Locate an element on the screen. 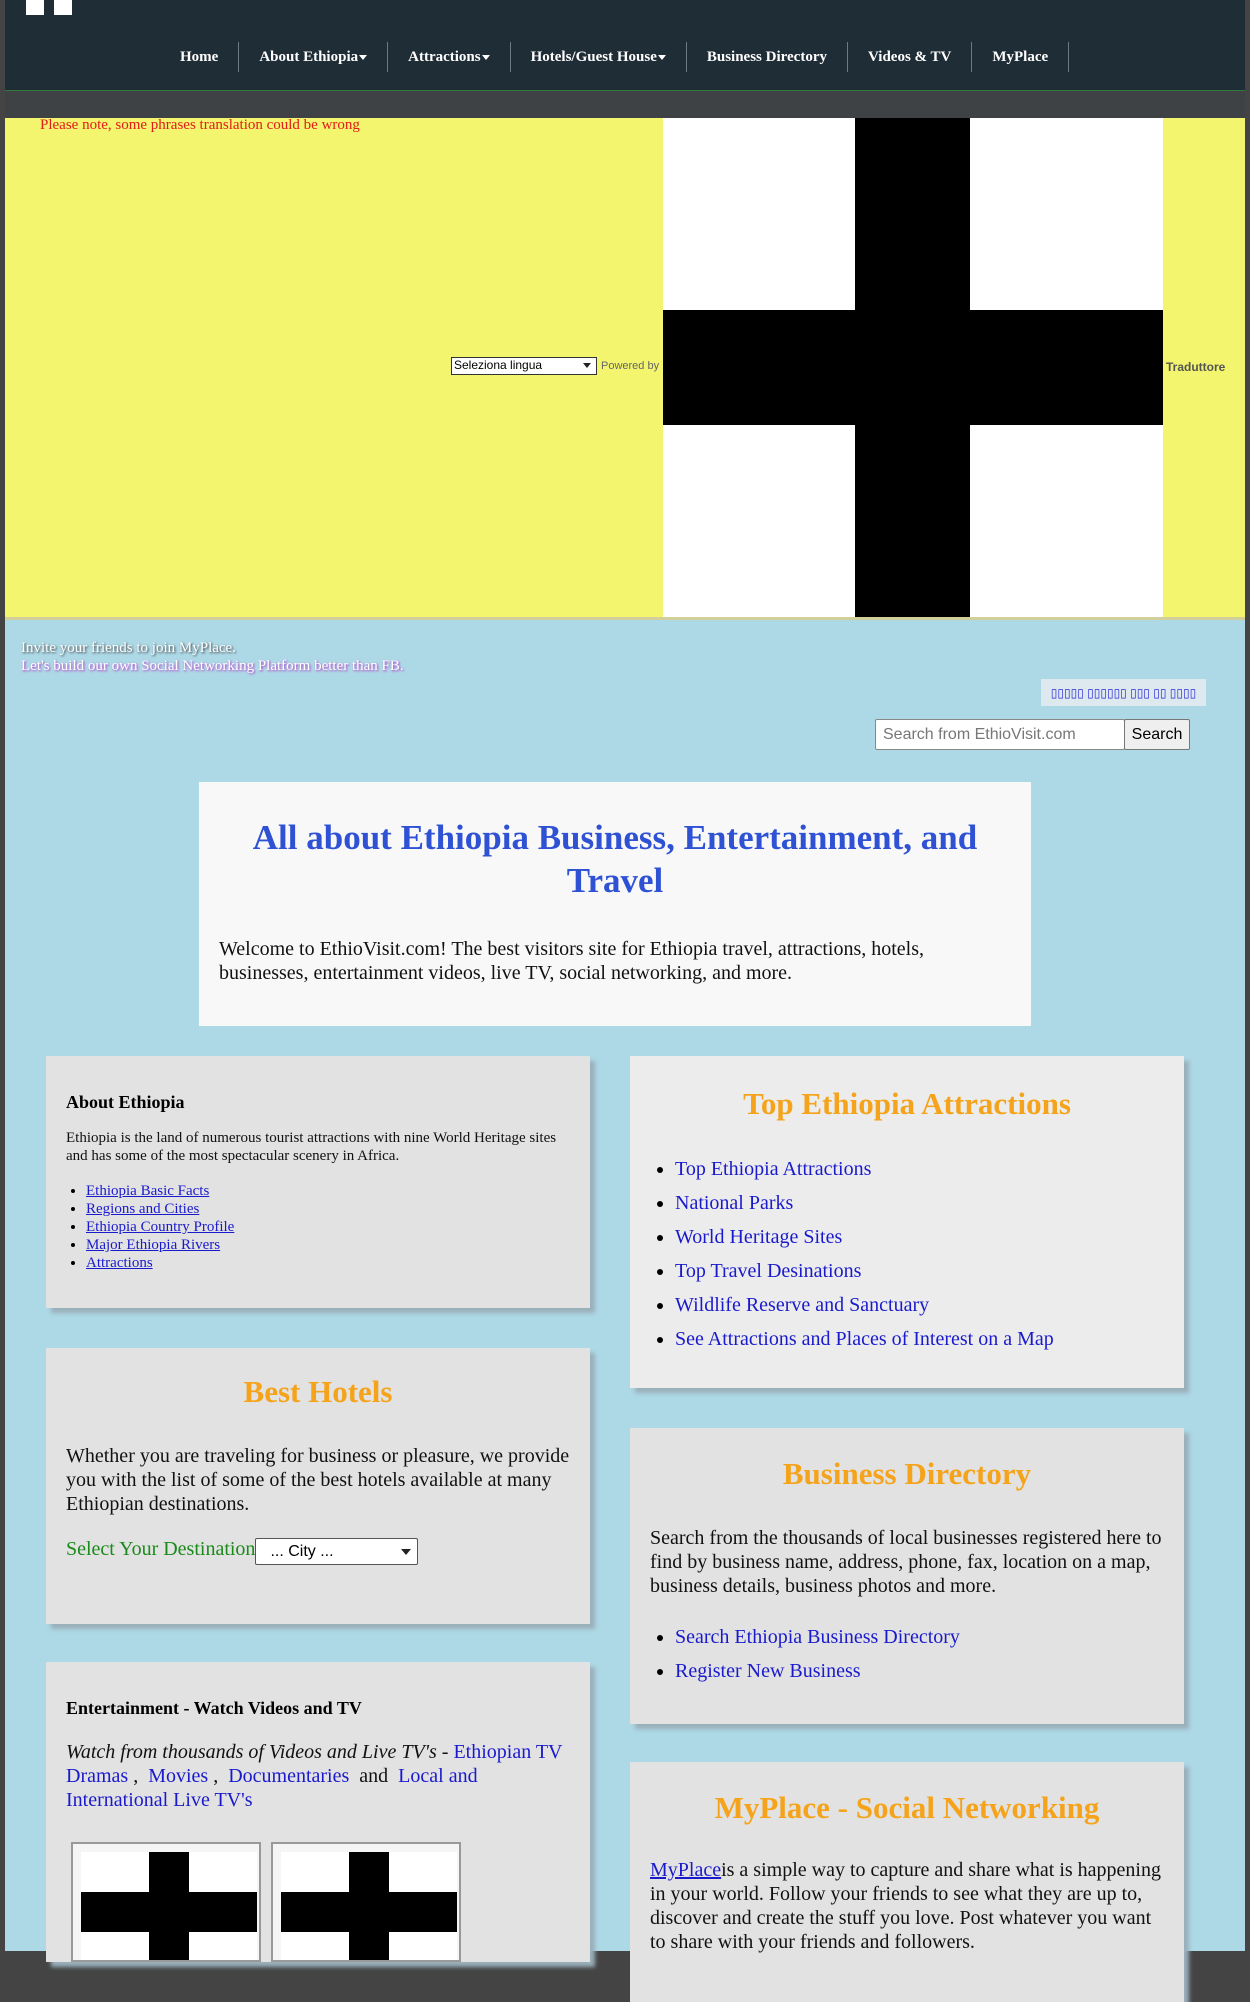  list-item: Attractions is located at coordinates (160, 1263).